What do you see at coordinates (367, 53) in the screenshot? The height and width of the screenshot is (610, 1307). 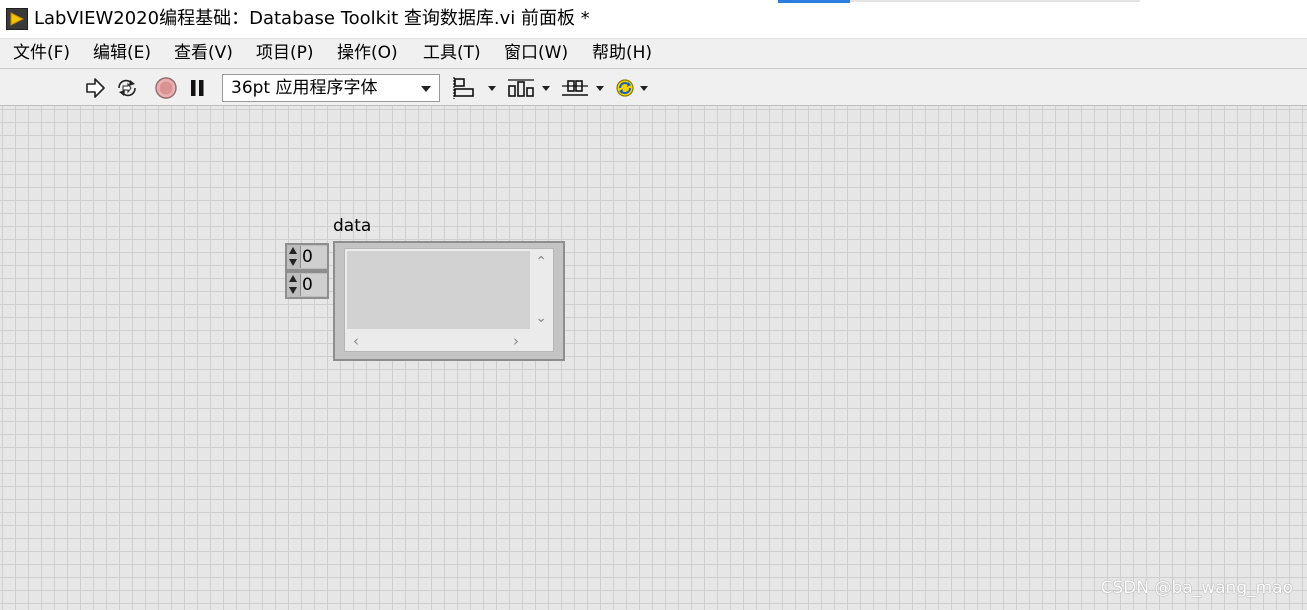 I see `menu-operate: 操作(O)` at bounding box center [367, 53].